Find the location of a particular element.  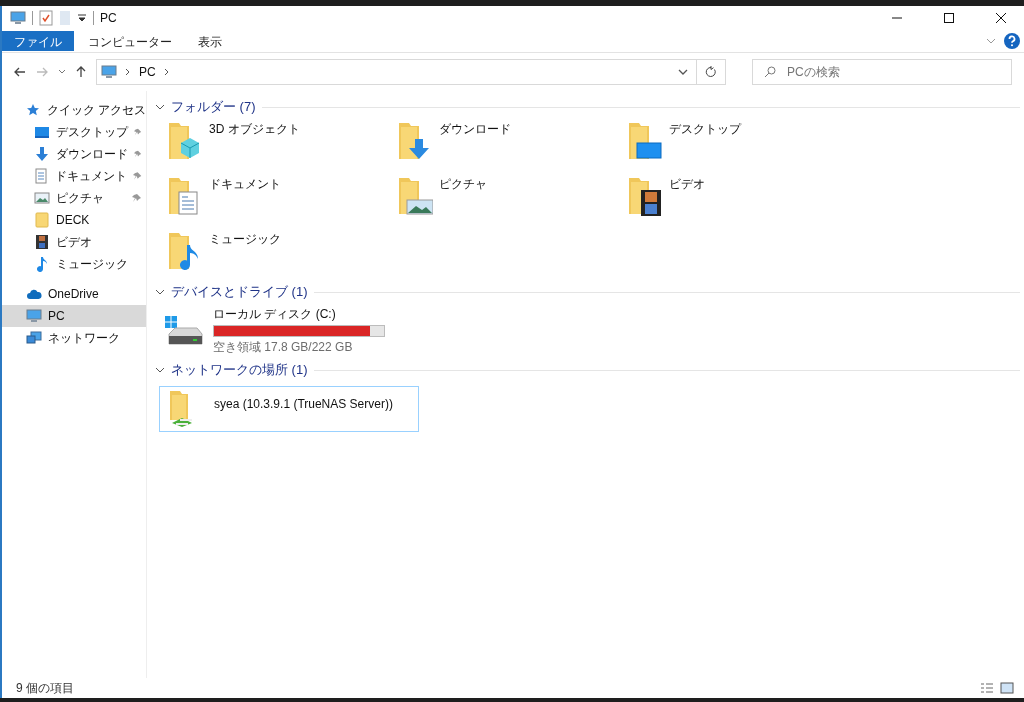

sidebar-label: デスクトップ is located at coordinates (92, 132).